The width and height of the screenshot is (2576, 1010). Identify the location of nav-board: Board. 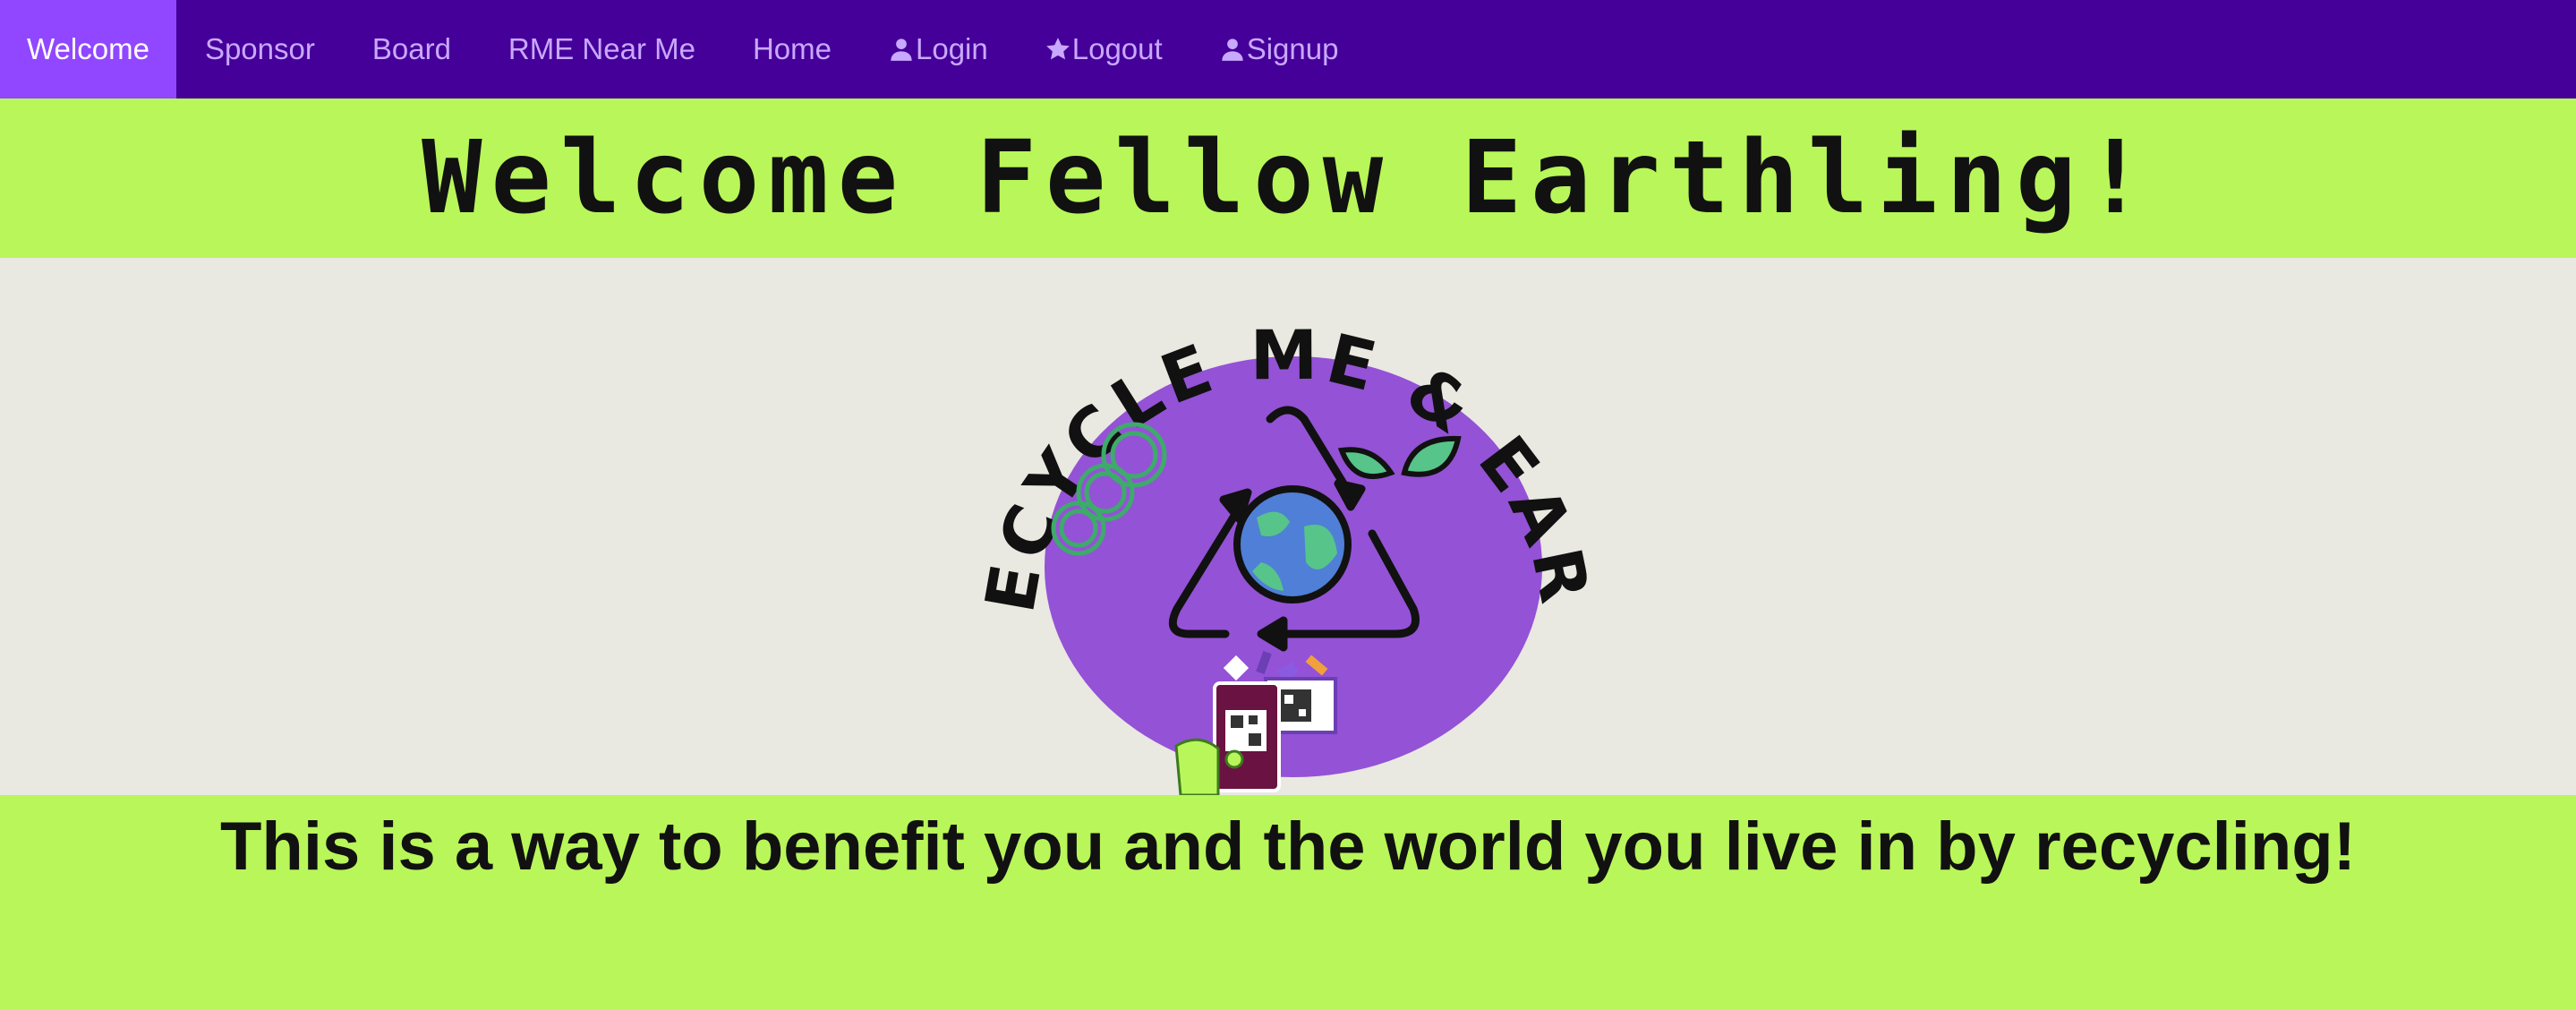
(412, 49).